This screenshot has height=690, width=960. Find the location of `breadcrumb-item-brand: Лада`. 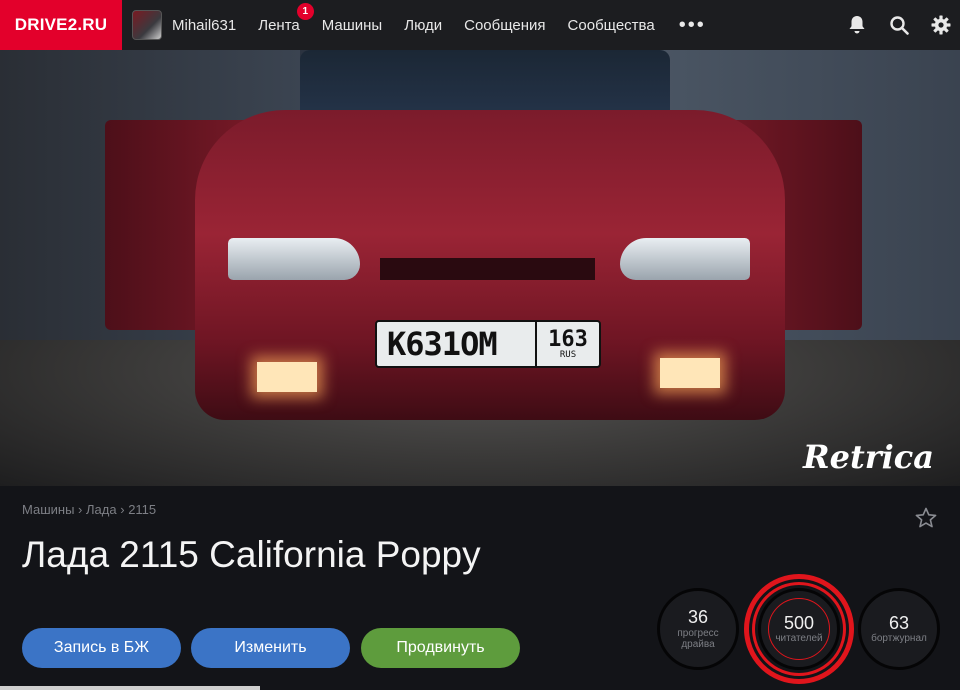

breadcrumb-item-brand: Лада is located at coordinates (101, 509).